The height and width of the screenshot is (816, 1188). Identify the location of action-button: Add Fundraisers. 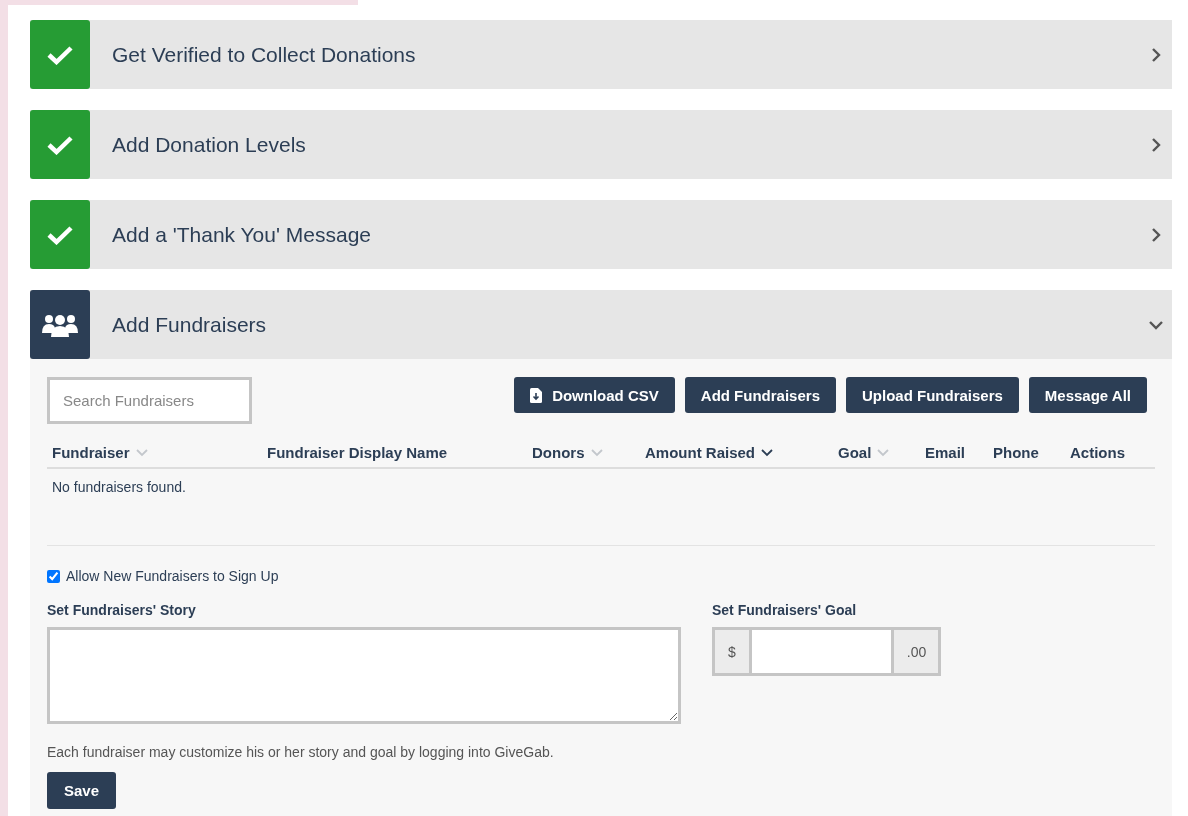
(760, 395).